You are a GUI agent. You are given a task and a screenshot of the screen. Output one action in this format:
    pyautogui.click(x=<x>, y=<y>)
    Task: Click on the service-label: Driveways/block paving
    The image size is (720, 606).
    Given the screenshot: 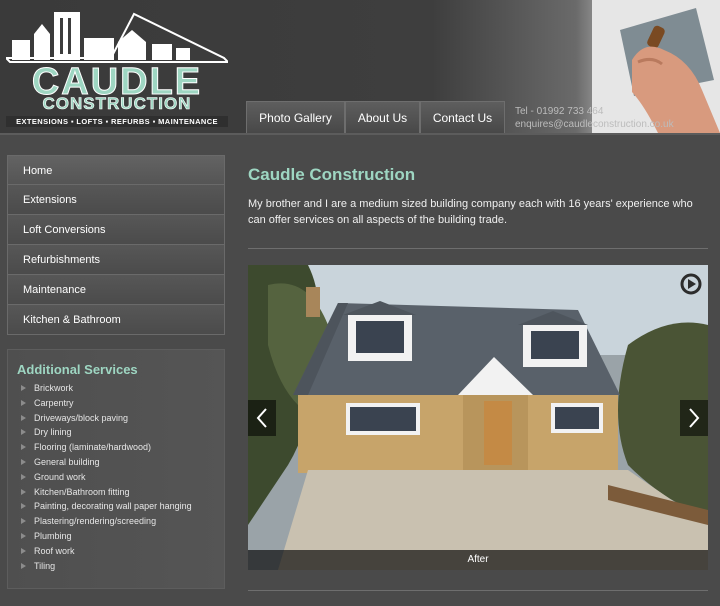 What is the action you would take?
    pyautogui.click(x=81, y=417)
    